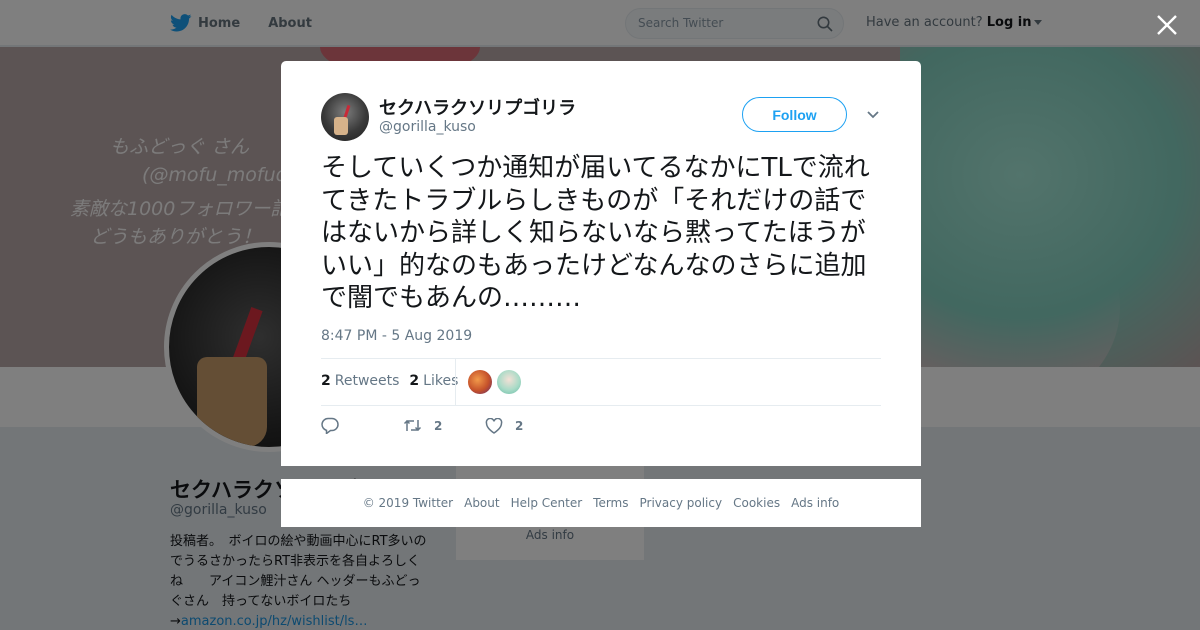 The image size is (1200, 630). Describe the element at coordinates (815, 503) in the screenshot. I see `footer-ads-link: Ads info` at that location.